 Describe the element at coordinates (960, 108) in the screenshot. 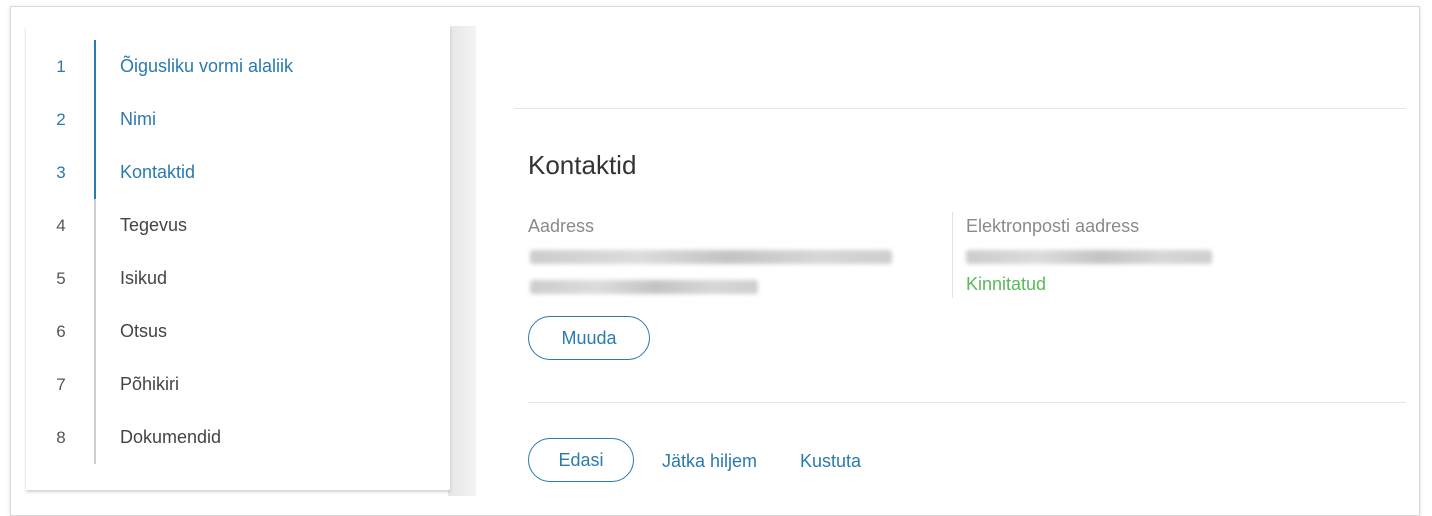

I see `top-divider` at that location.